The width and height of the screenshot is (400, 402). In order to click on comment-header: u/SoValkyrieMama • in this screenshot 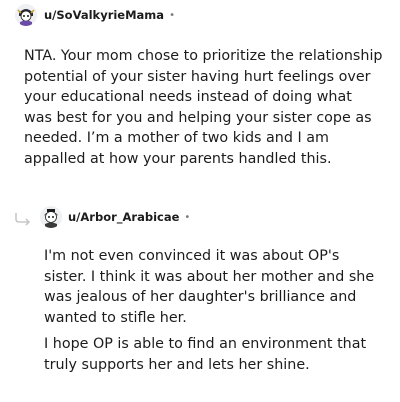, I will do `click(95, 15)`.